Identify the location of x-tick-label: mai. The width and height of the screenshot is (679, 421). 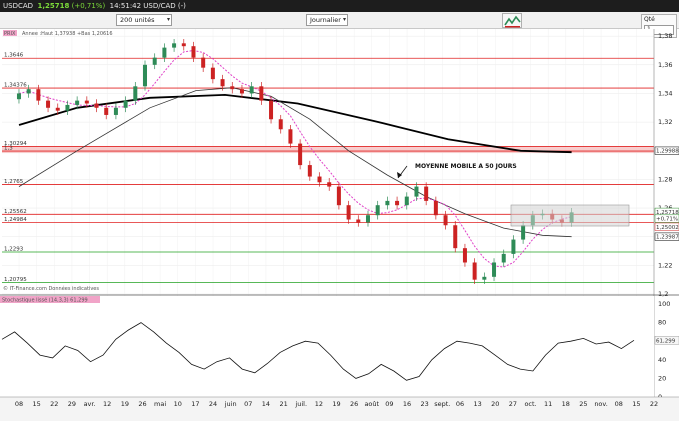
(160, 404).